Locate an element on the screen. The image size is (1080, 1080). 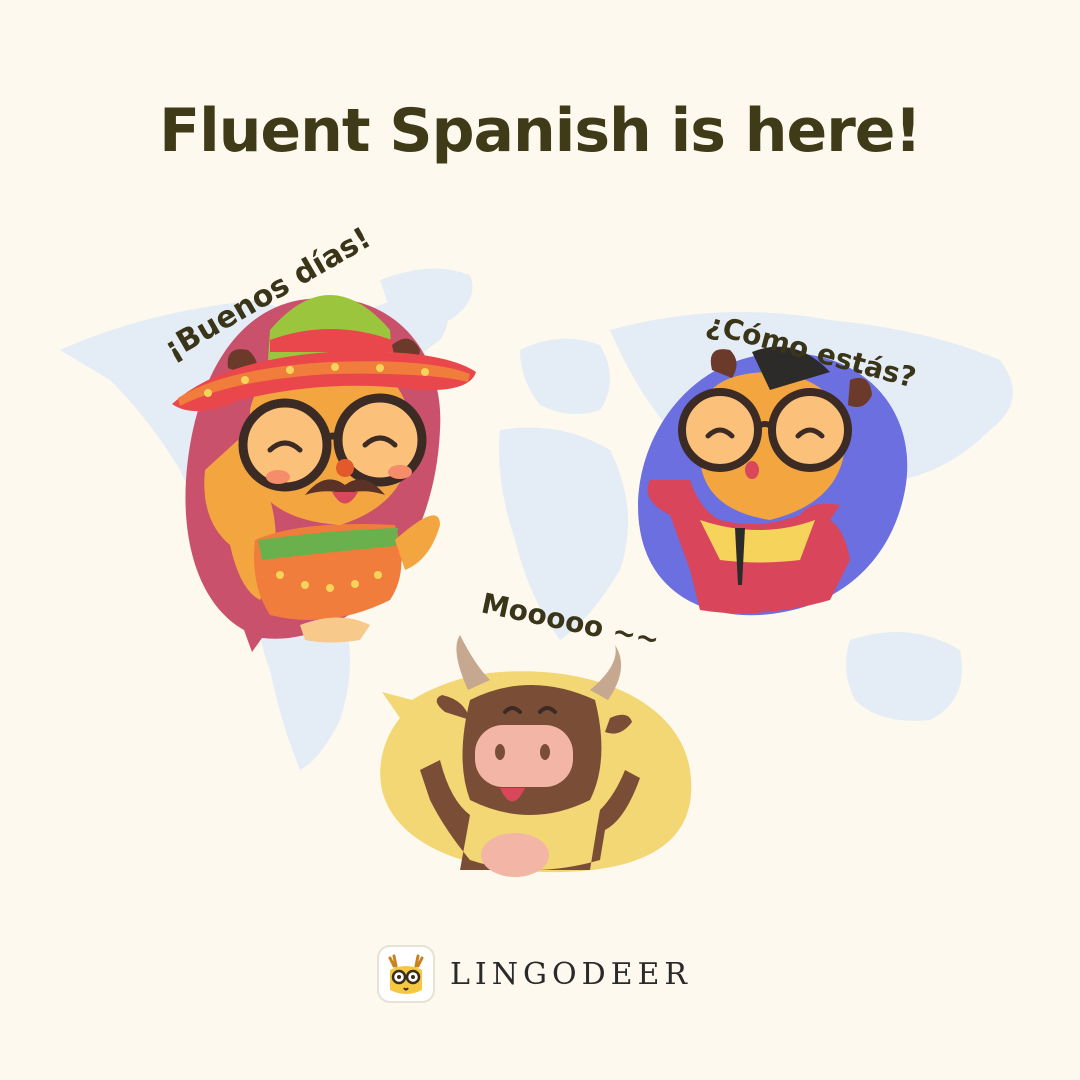
brand-logo: LINGODEER is located at coordinates (534, 974).